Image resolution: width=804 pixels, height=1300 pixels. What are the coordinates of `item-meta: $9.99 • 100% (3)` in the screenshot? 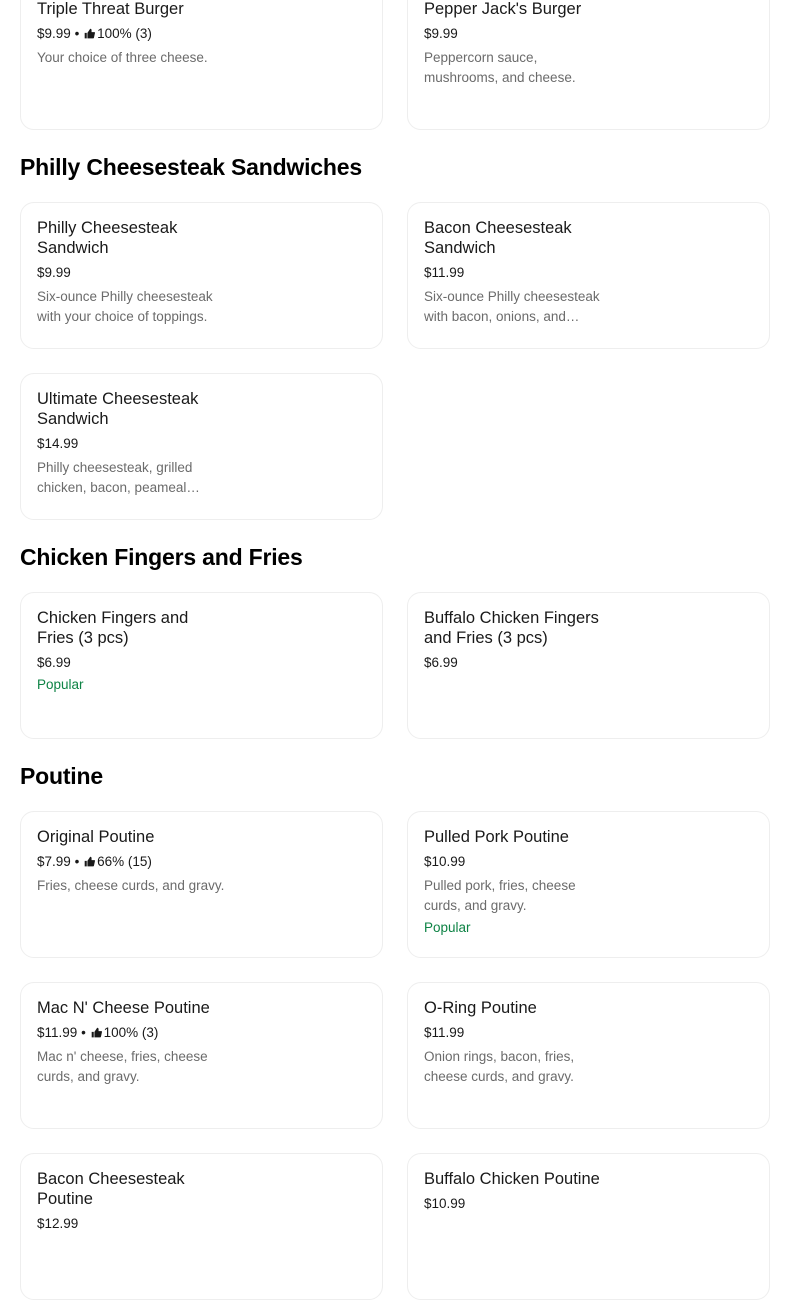 It's located at (132, 34).